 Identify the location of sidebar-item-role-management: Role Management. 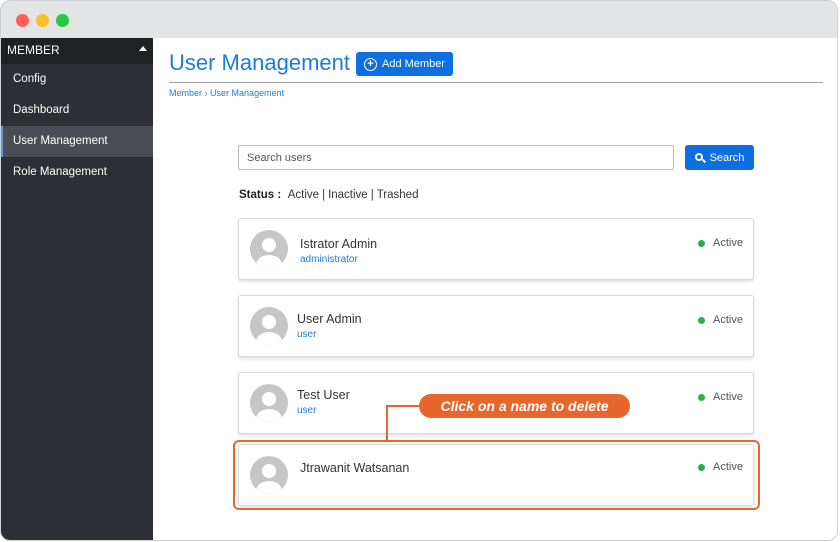
(77, 172).